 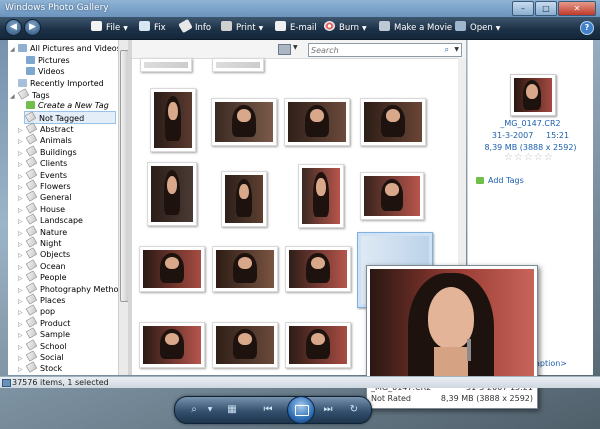 What do you see at coordinates (268, 410) in the screenshot?
I see `previous-icon: ⏮` at bounding box center [268, 410].